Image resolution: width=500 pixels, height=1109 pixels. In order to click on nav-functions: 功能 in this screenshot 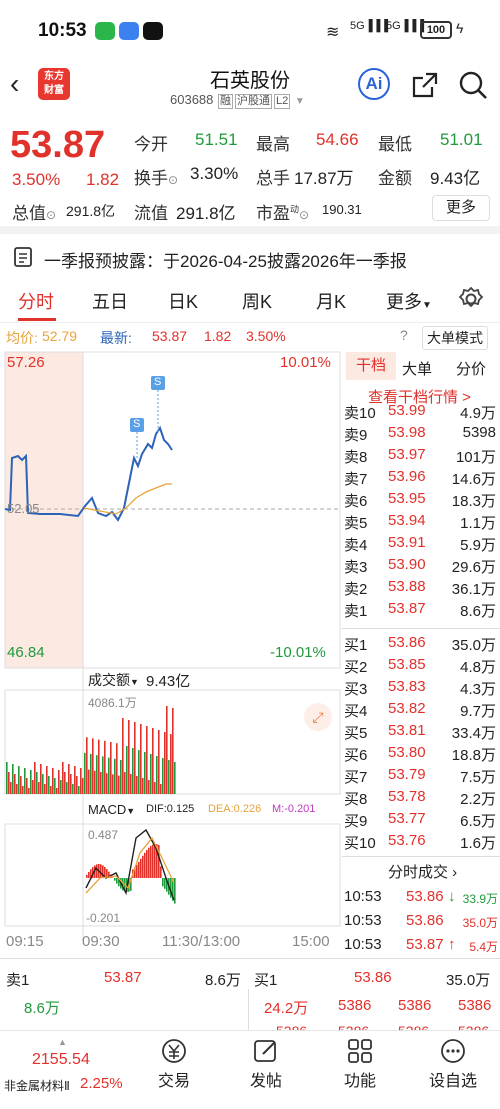, I will do `click(360, 1061)`.